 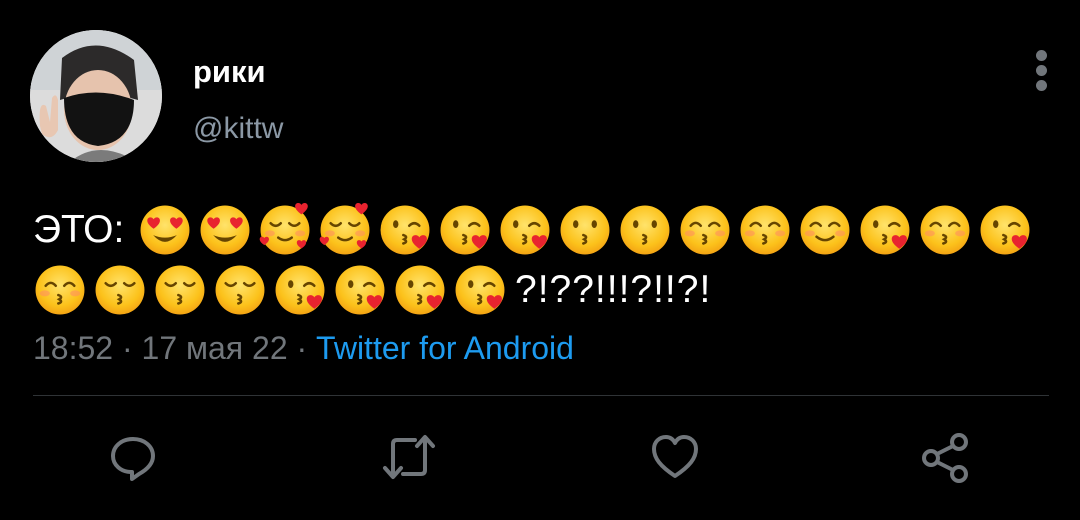 I want to click on reply-button, so click(x=133, y=457).